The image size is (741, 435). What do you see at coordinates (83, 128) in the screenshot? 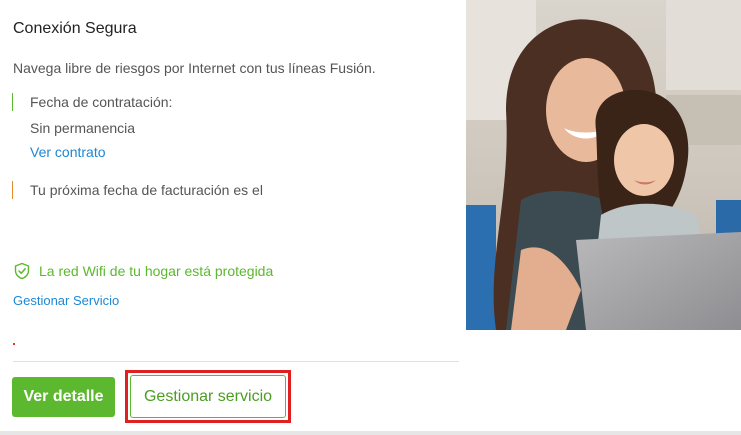
I see `permanence-value: Sin permanencia` at bounding box center [83, 128].